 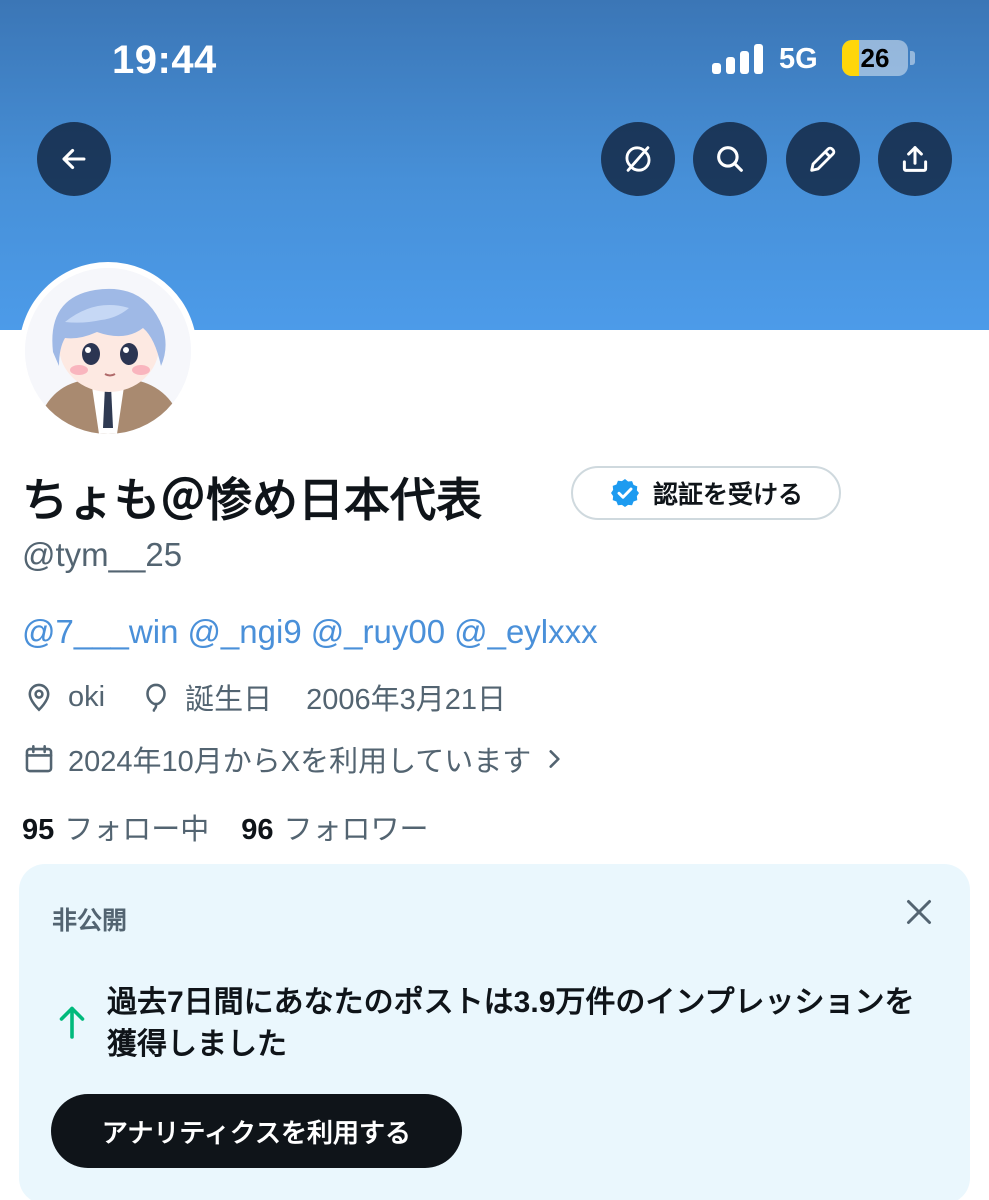 I want to click on bio-mention-link: @_ruy00, so click(x=378, y=632).